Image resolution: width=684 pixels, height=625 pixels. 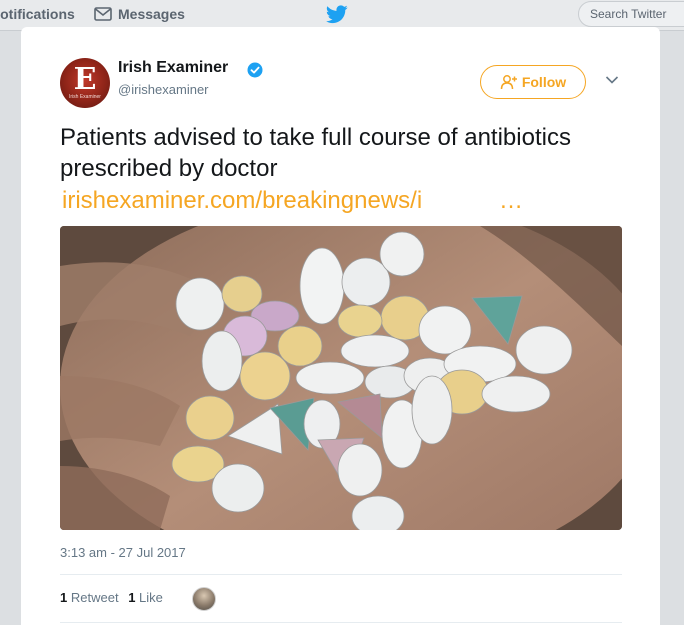 What do you see at coordinates (64, 597) in the screenshot?
I see `retweet-count: 1` at bounding box center [64, 597].